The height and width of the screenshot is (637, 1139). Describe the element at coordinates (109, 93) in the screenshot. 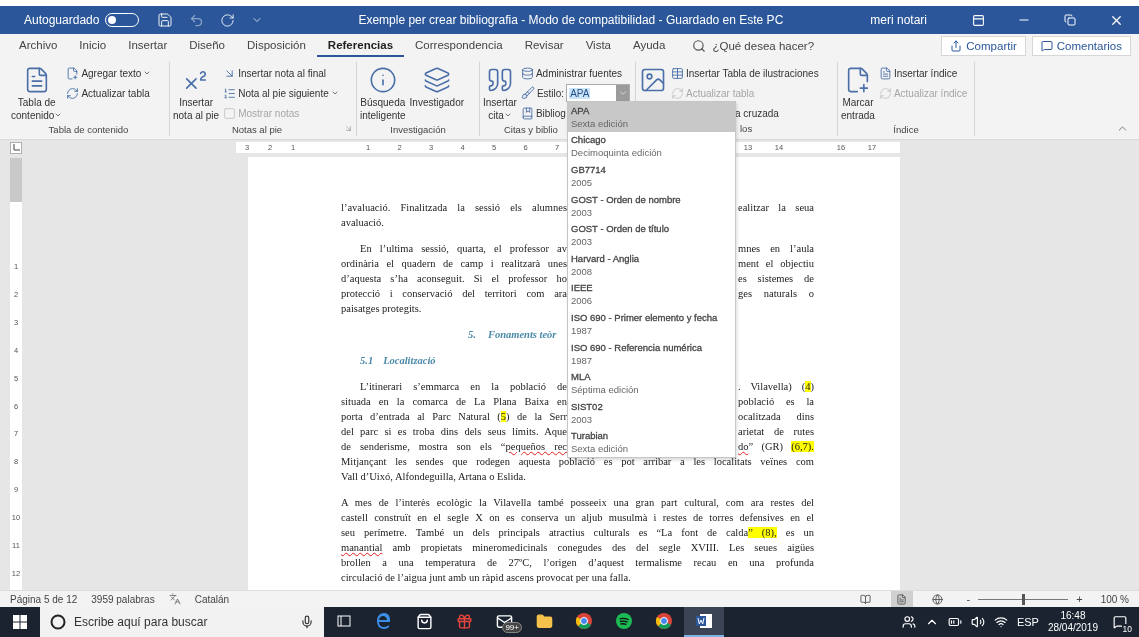

I see `ribbon-button: Actualizar tabla` at that location.